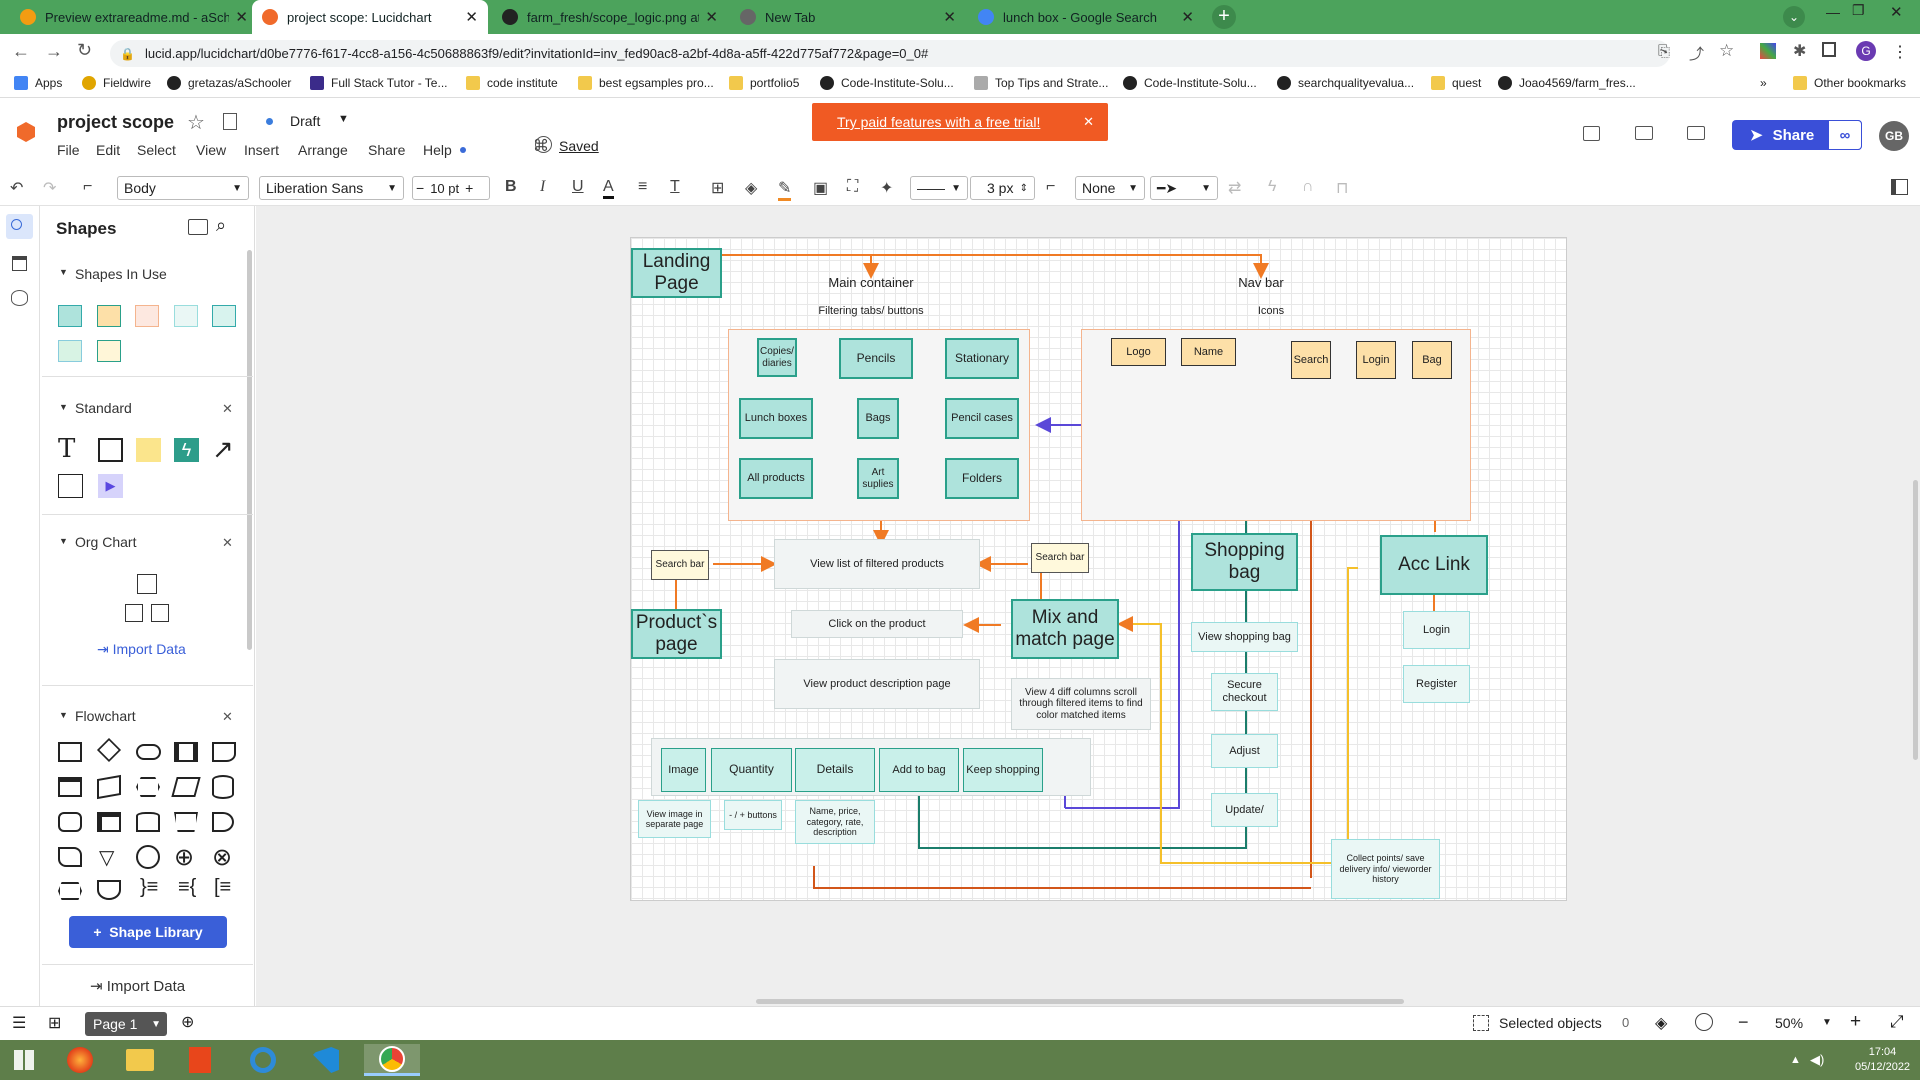  I want to click on filter-bags: Bags, so click(878, 418).